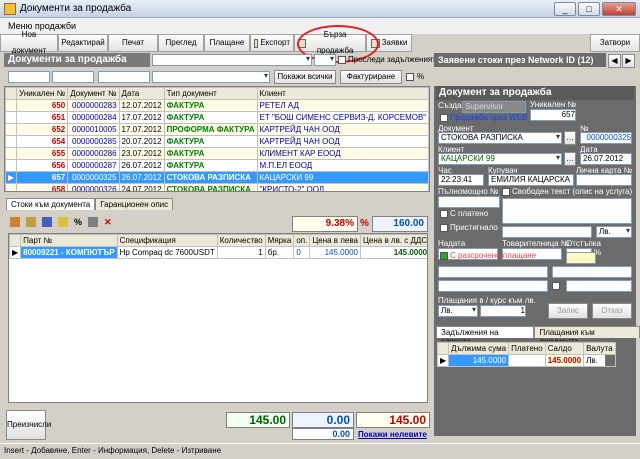 The image size is (640, 459). I want to click on col-part: Парт №, so click(69, 240).